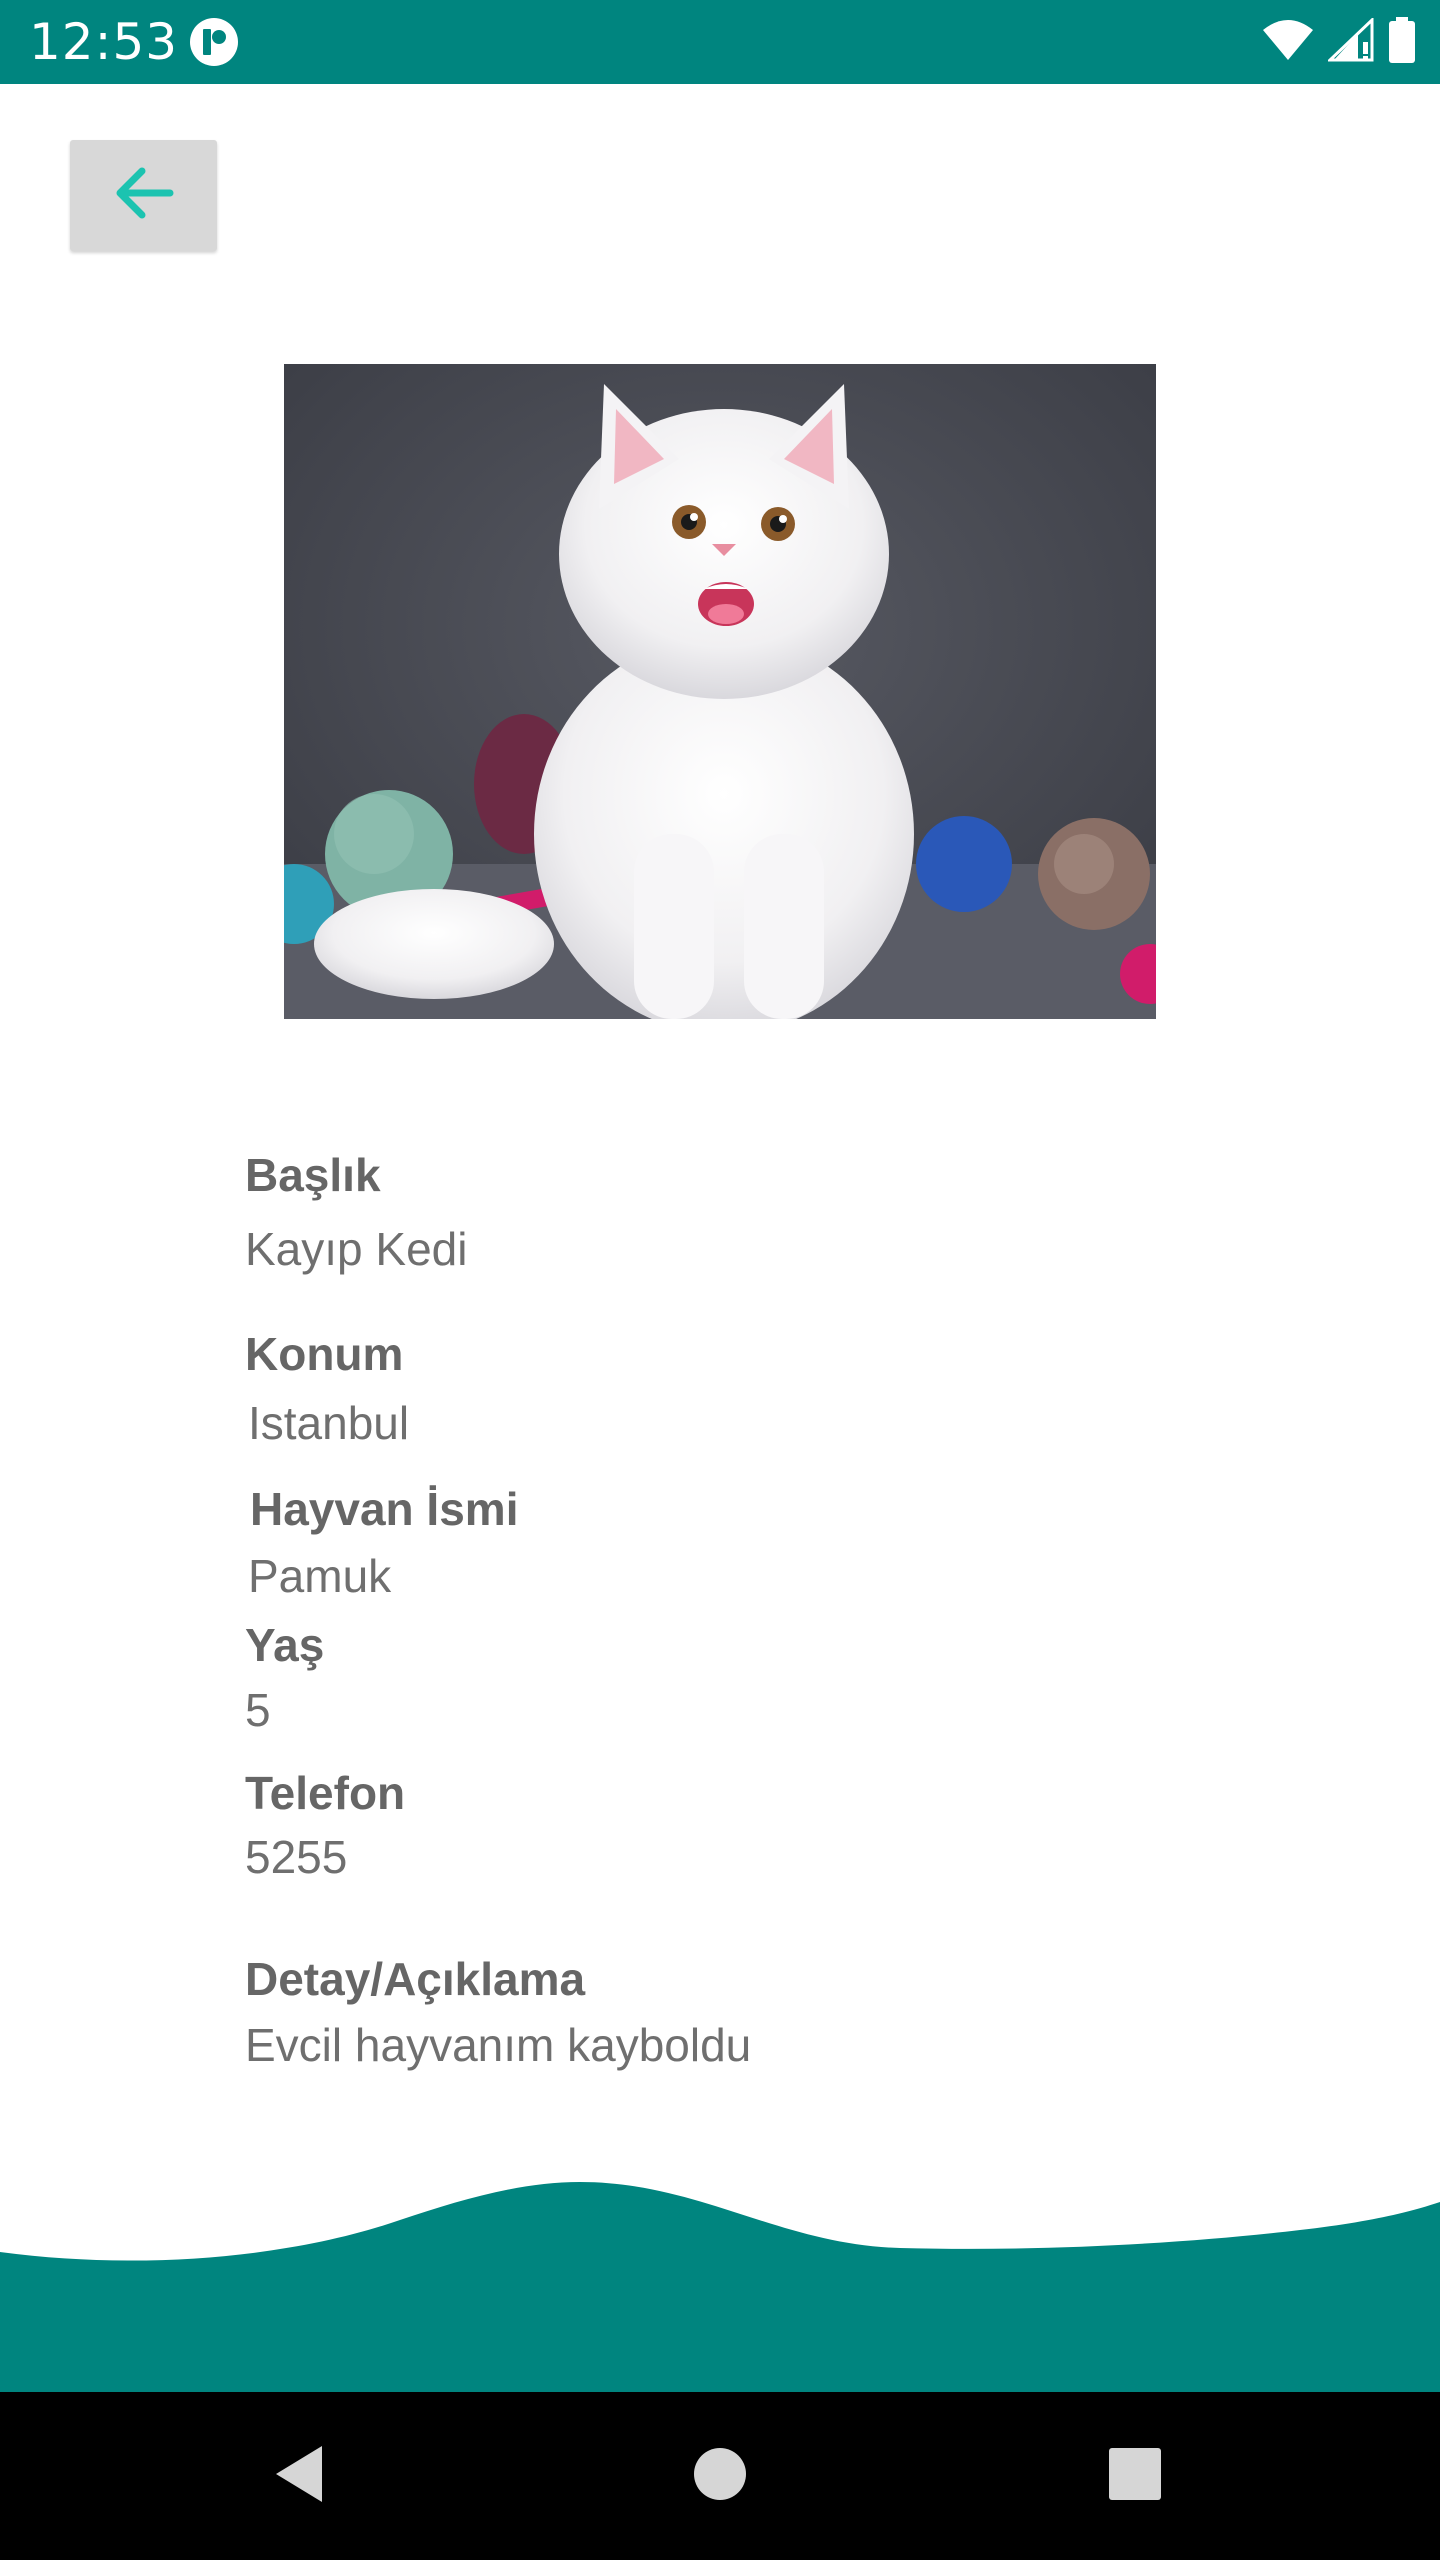 The image size is (1440, 2560). What do you see at coordinates (104, 42) in the screenshot?
I see `status-time: 12:53` at bounding box center [104, 42].